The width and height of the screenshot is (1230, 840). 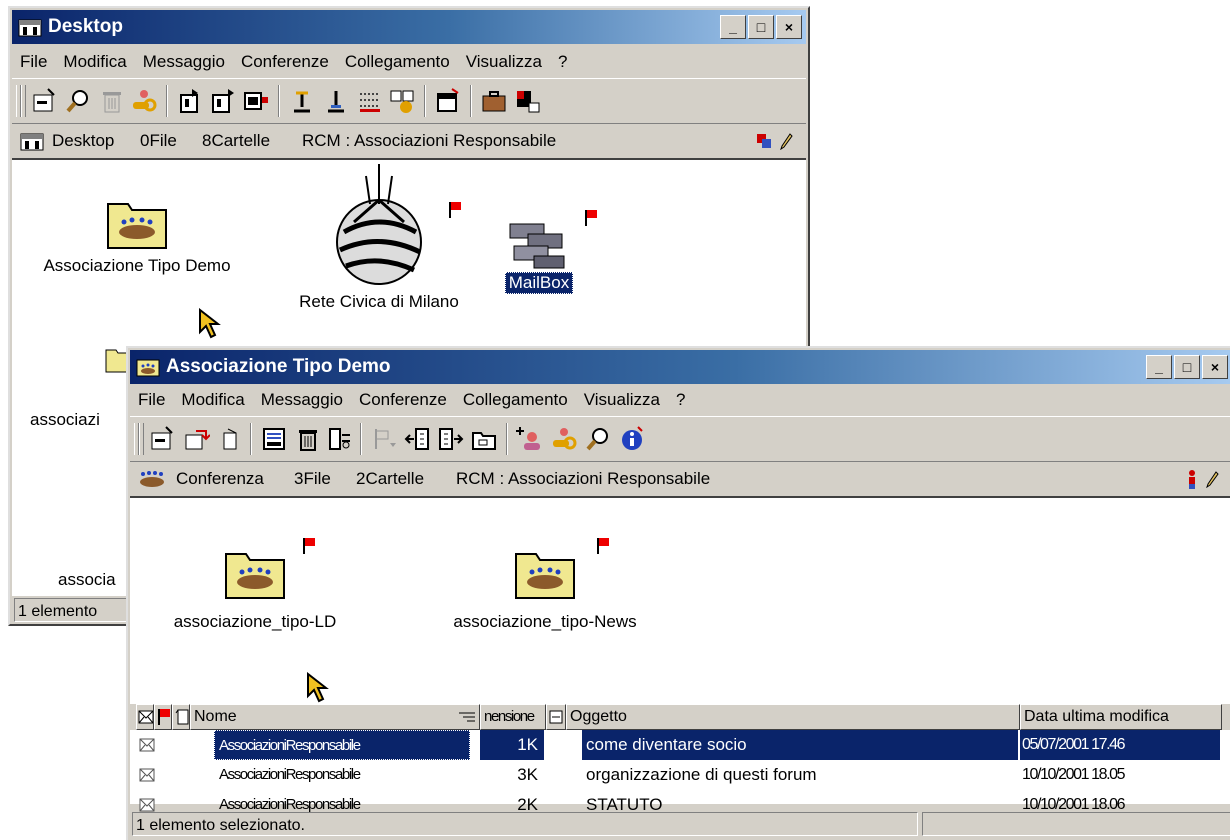 I want to click on reply-icon, so click(x=196, y=439).